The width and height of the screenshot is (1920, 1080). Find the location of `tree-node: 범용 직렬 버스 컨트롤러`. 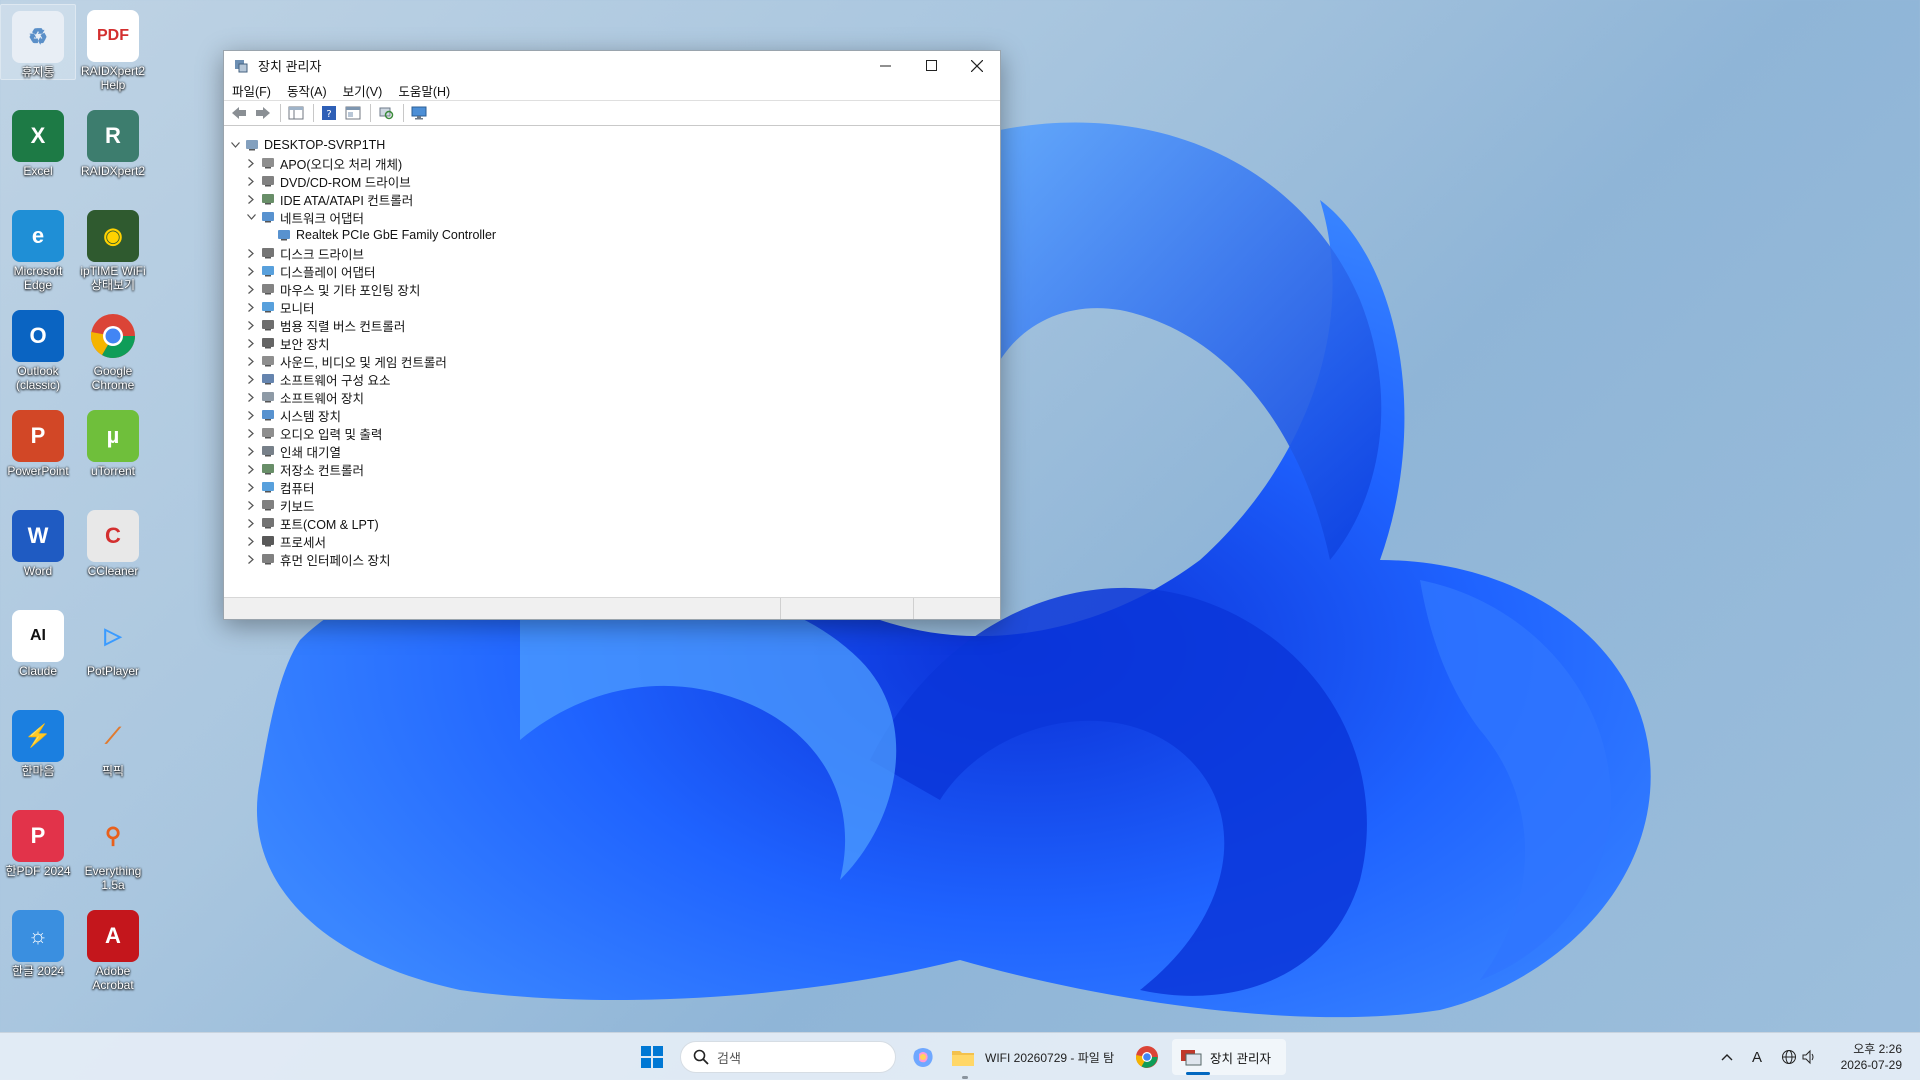

tree-node: 범용 직렬 버스 컨트롤러 is located at coordinates (612, 325).